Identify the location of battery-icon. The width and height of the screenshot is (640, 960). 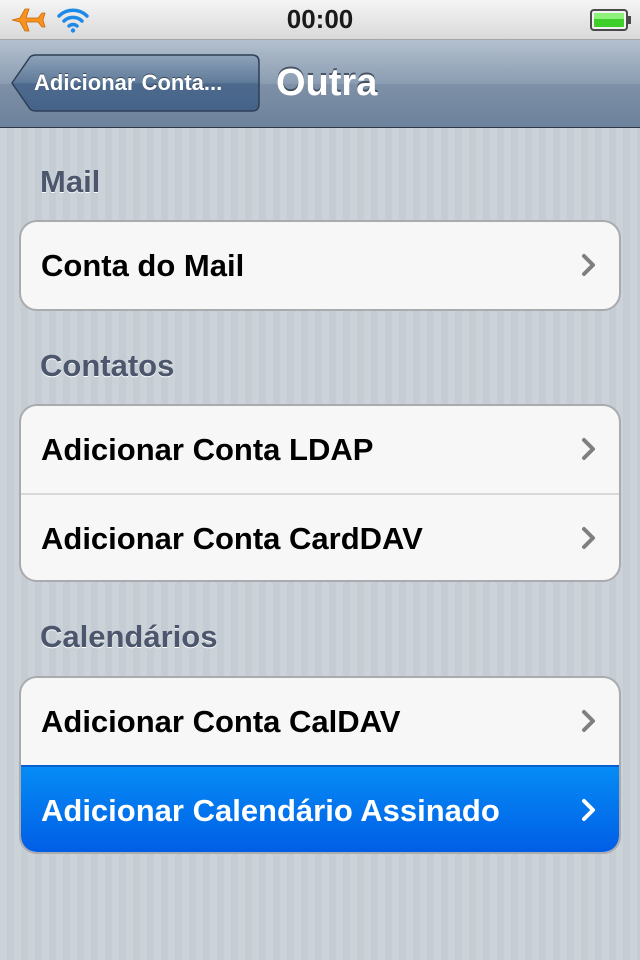
(611, 20).